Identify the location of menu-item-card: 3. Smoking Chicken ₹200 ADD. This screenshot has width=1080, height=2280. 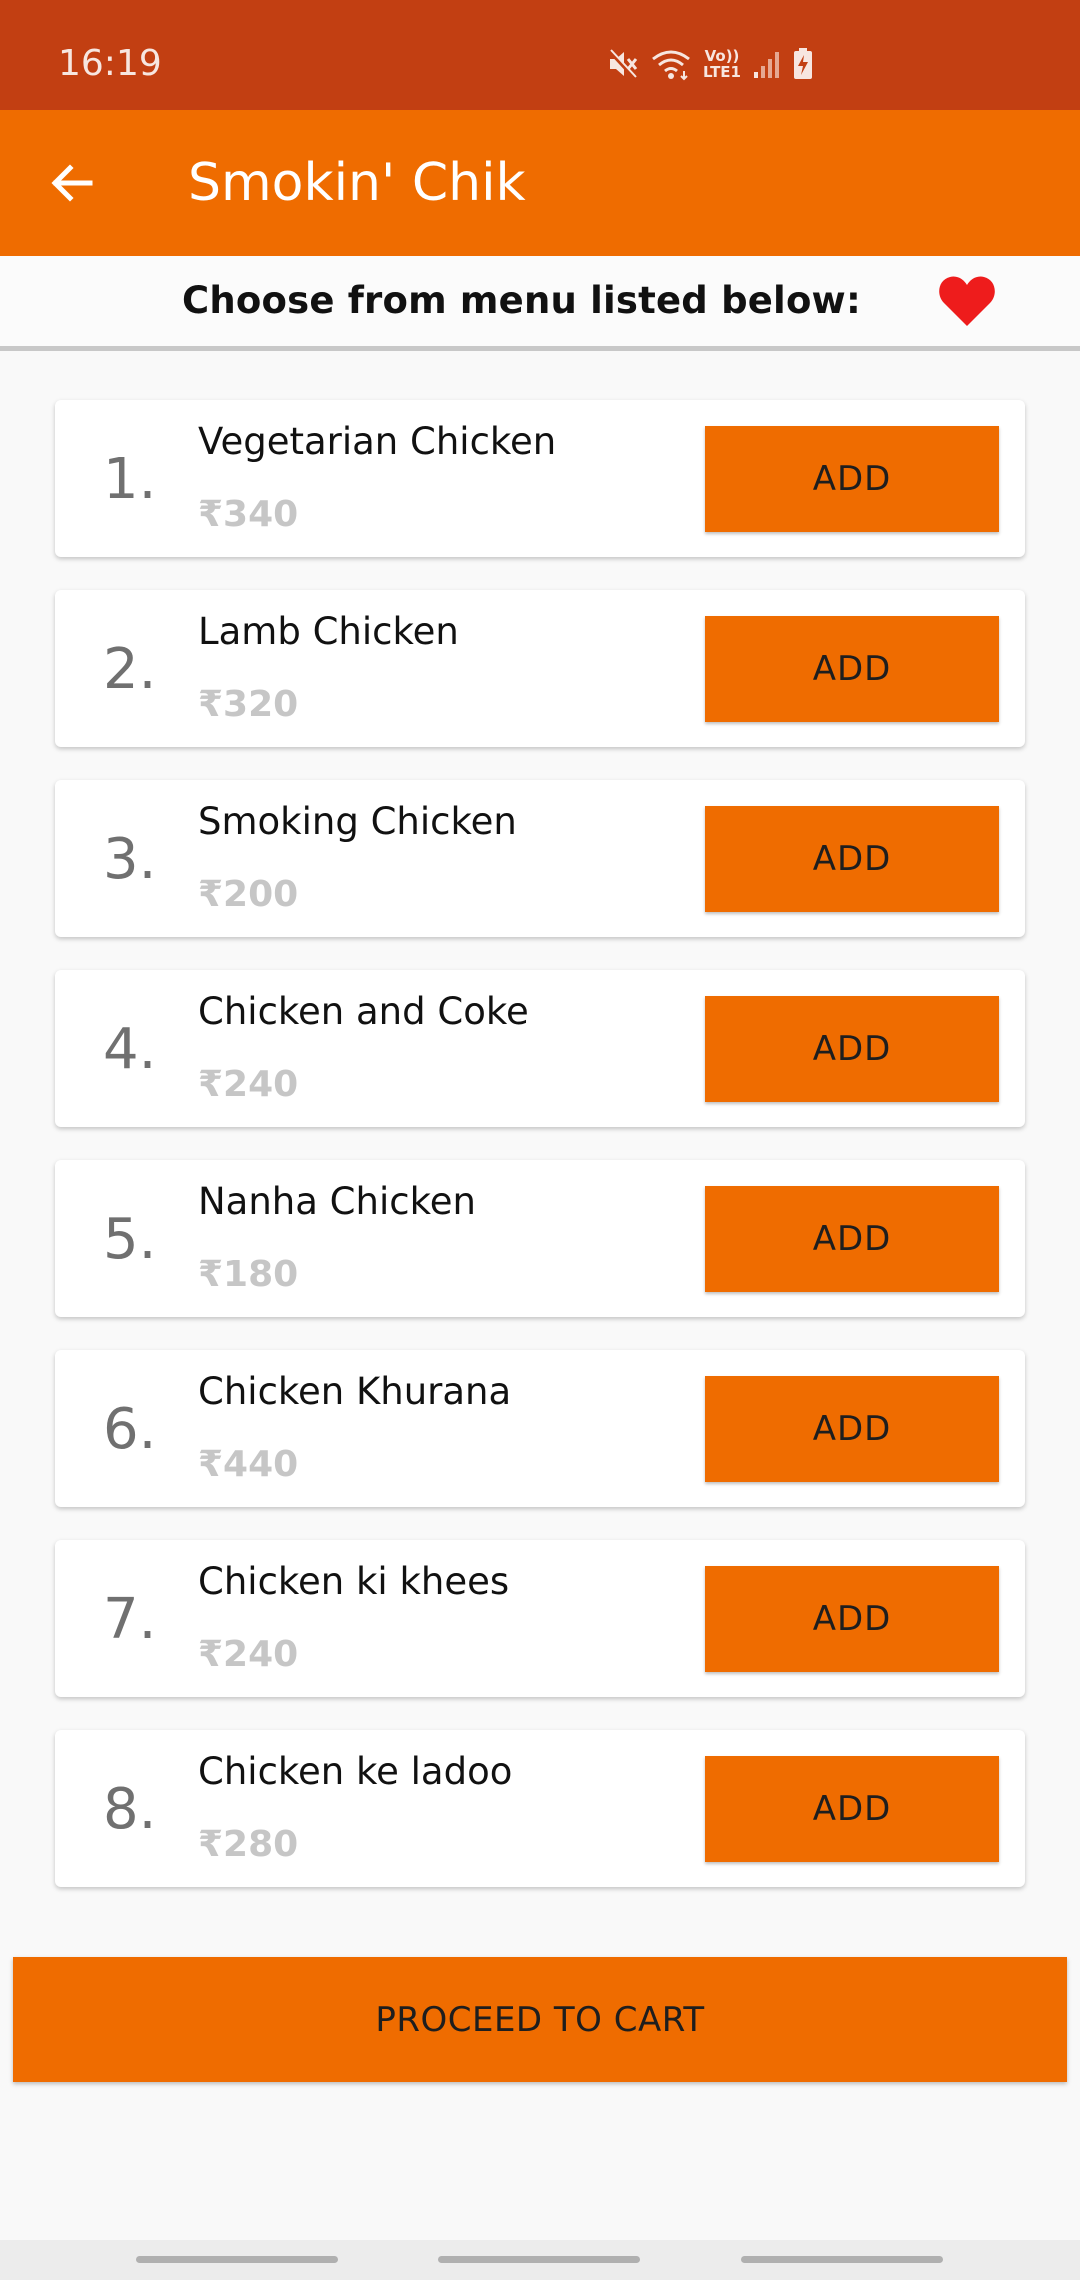
(540, 858).